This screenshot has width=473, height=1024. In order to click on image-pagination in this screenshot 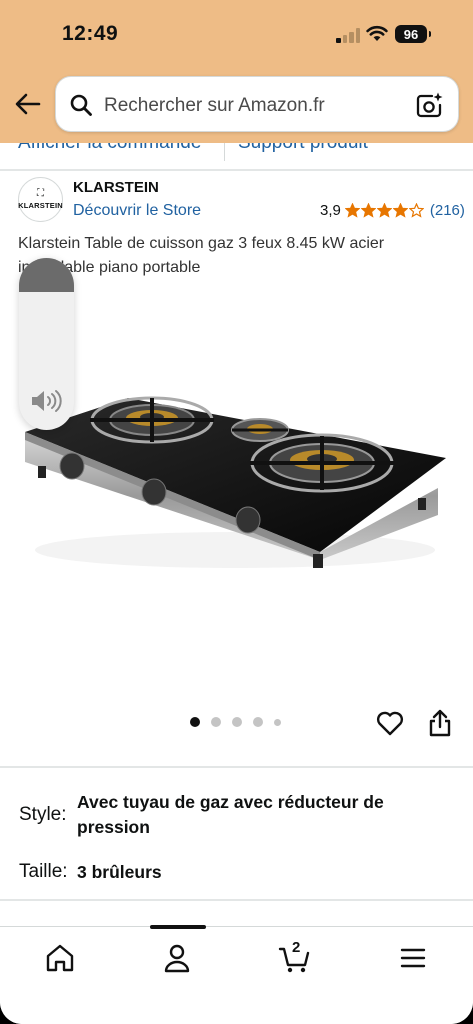, I will do `click(241, 722)`.